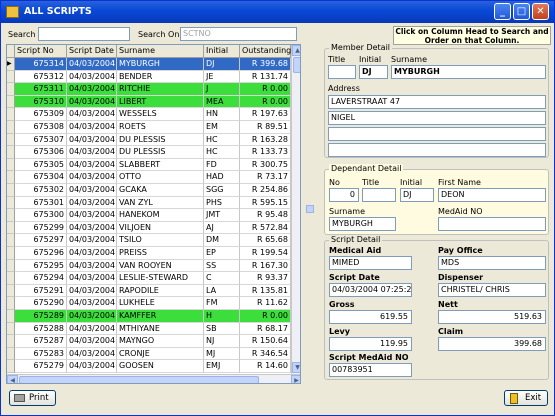  What do you see at coordinates (139, 379) in the screenshot?
I see `horizontal-scroll-thumb` at bounding box center [139, 379].